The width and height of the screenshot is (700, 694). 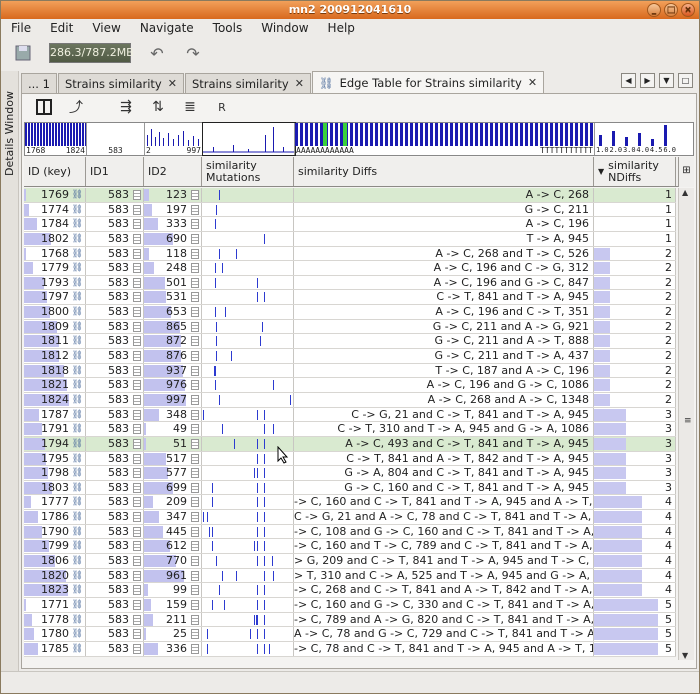 What do you see at coordinates (173, 171) in the screenshot?
I see `column-header-id2: ID2` at bounding box center [173, 171].